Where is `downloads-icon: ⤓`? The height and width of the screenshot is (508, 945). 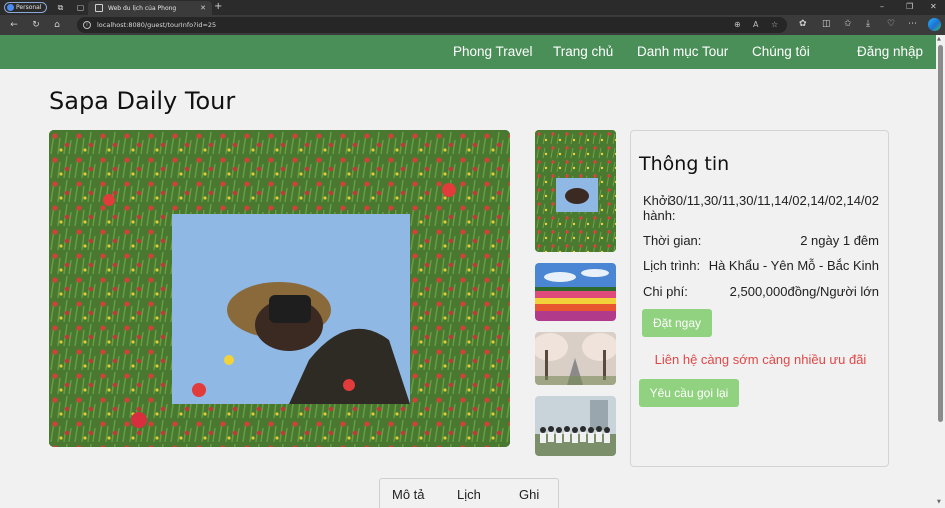
downloads-icon: ⤓ is located at coordinates (868, 24).